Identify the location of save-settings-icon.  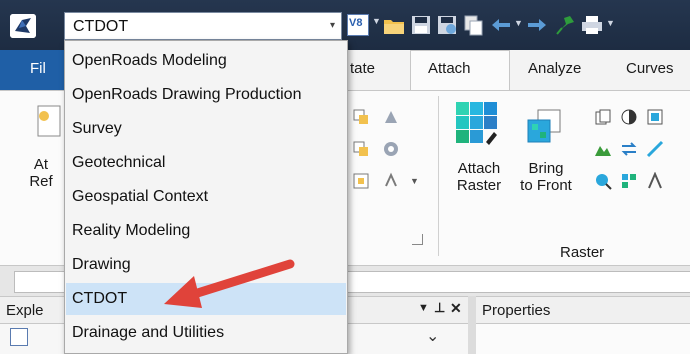
(447, 27).